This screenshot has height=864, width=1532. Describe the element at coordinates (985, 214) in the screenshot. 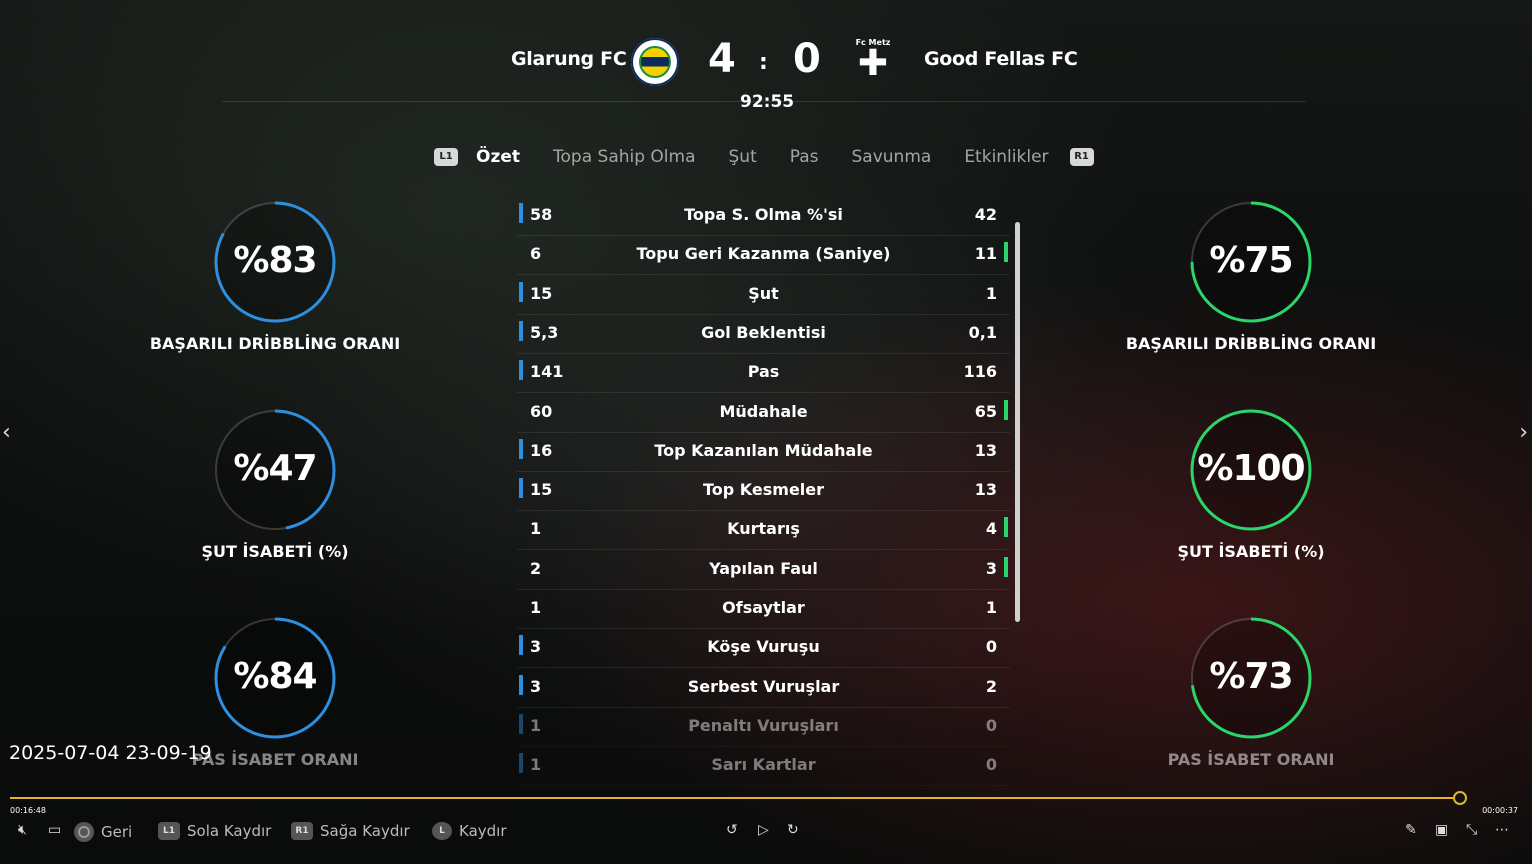

I see `away-stat-value: 42` at that location.